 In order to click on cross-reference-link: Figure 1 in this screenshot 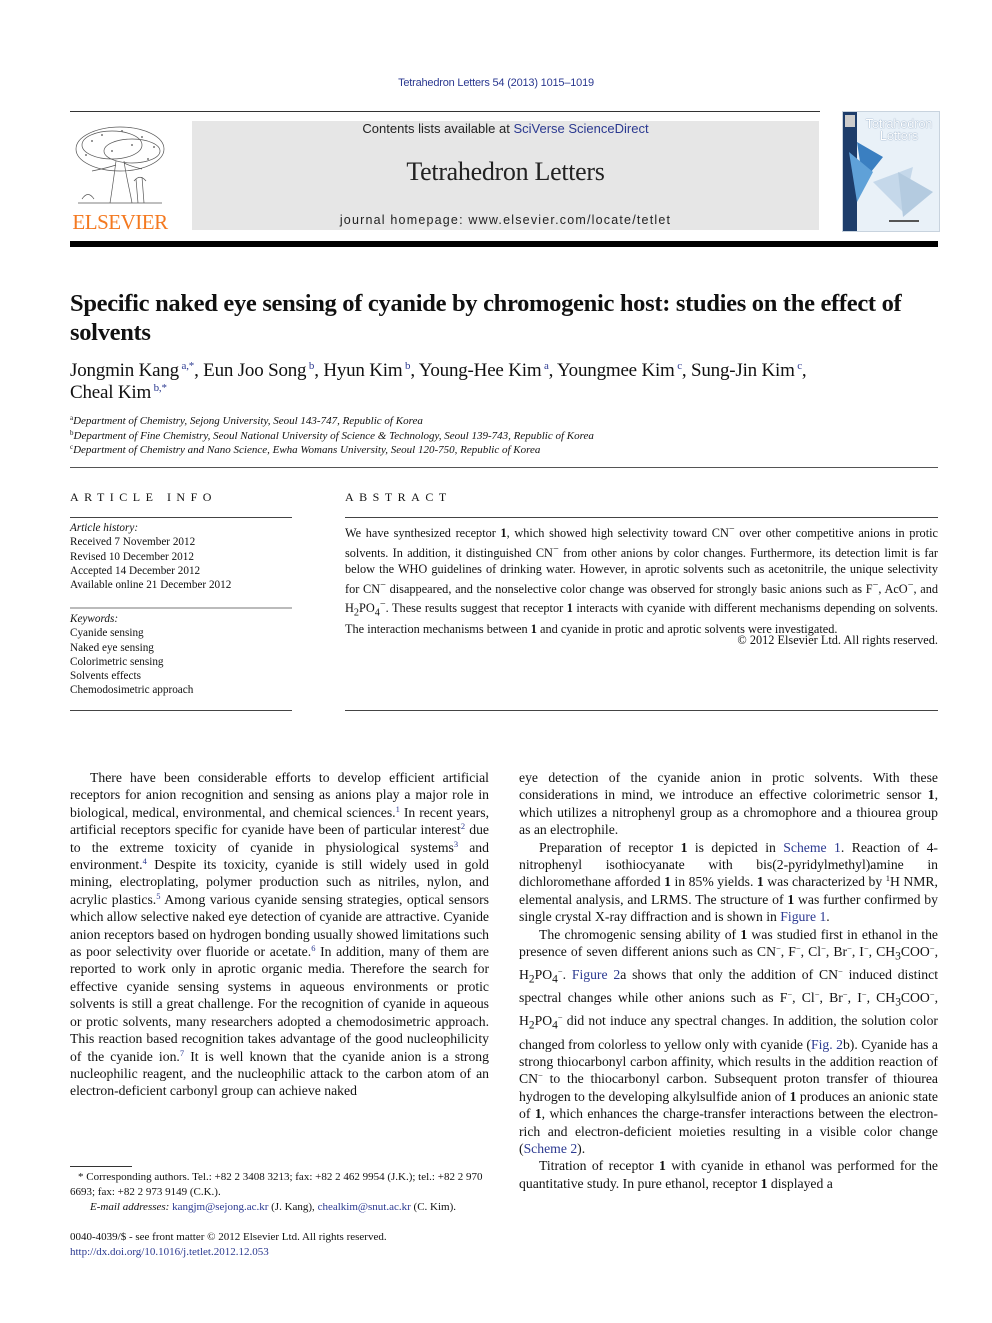, I will do `click(803, 916)`.